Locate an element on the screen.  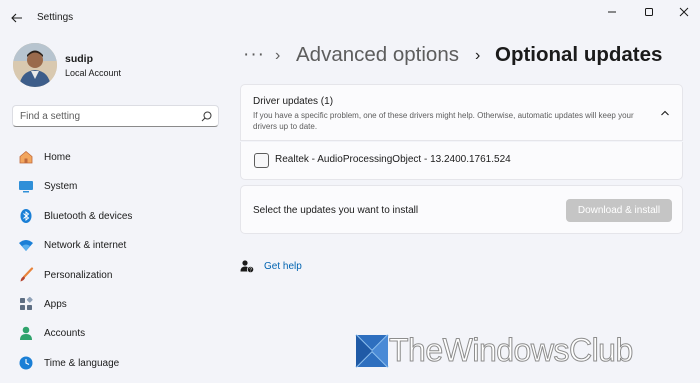
sidebar-item-personalization: Personalization is located at coordinates (117, 275).